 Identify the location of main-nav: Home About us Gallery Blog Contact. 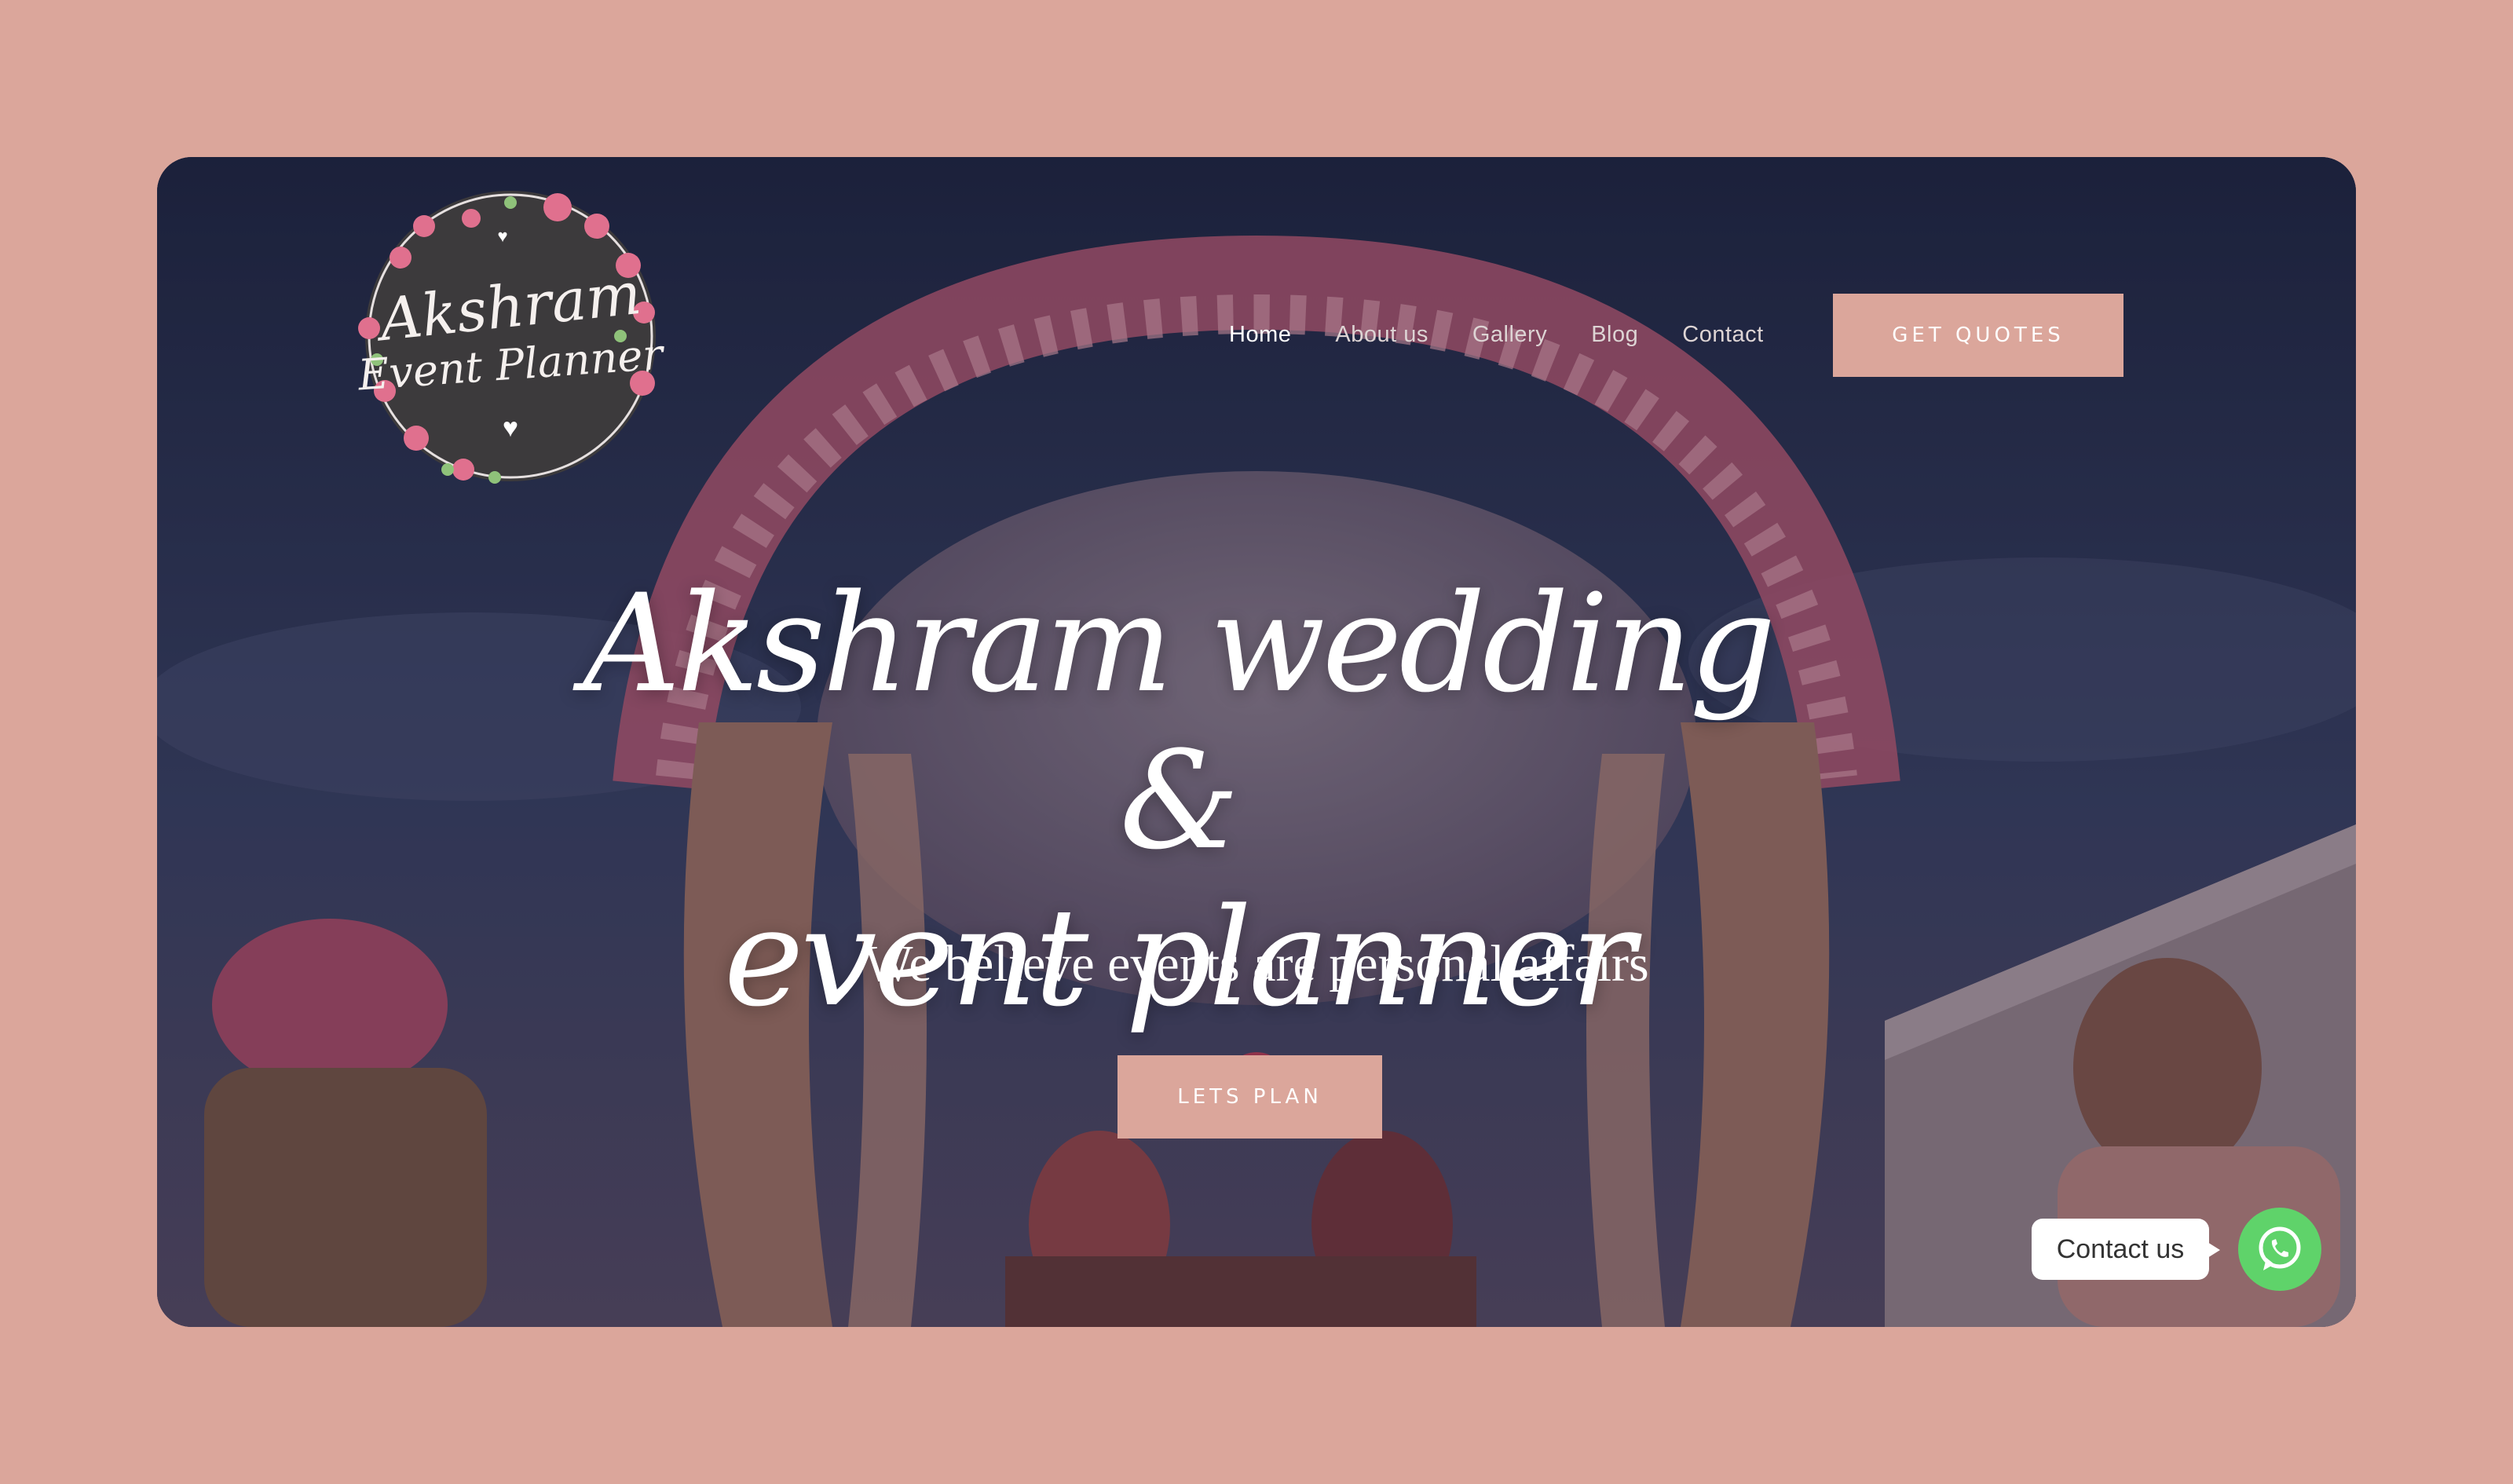
(1496, 335).